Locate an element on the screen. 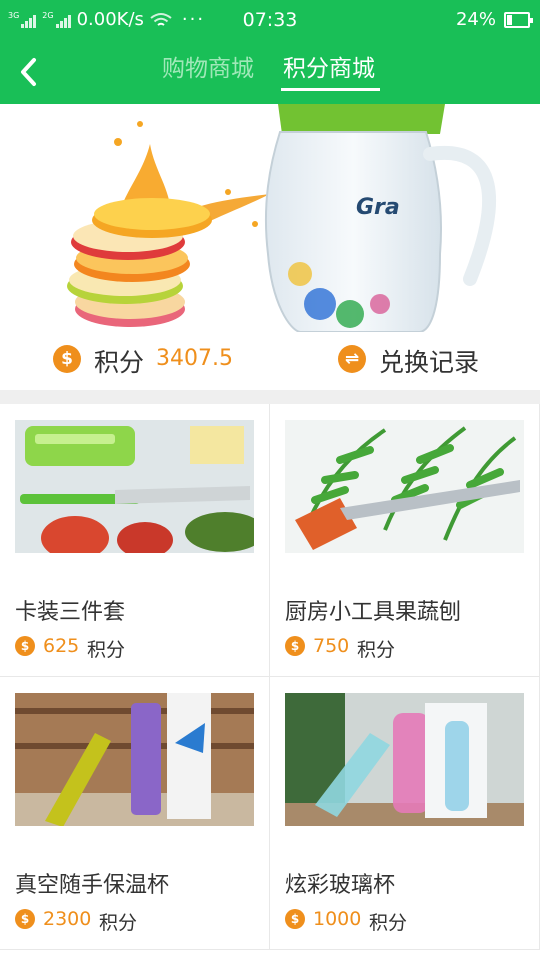 This screenshot has width=540, height=960. battery-fill is located at coordinates (509, 19).